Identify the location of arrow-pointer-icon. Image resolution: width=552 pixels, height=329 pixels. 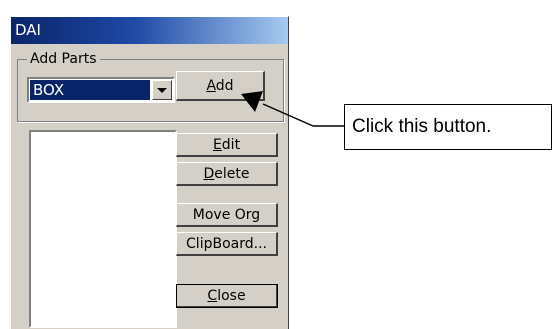
(292, 109).